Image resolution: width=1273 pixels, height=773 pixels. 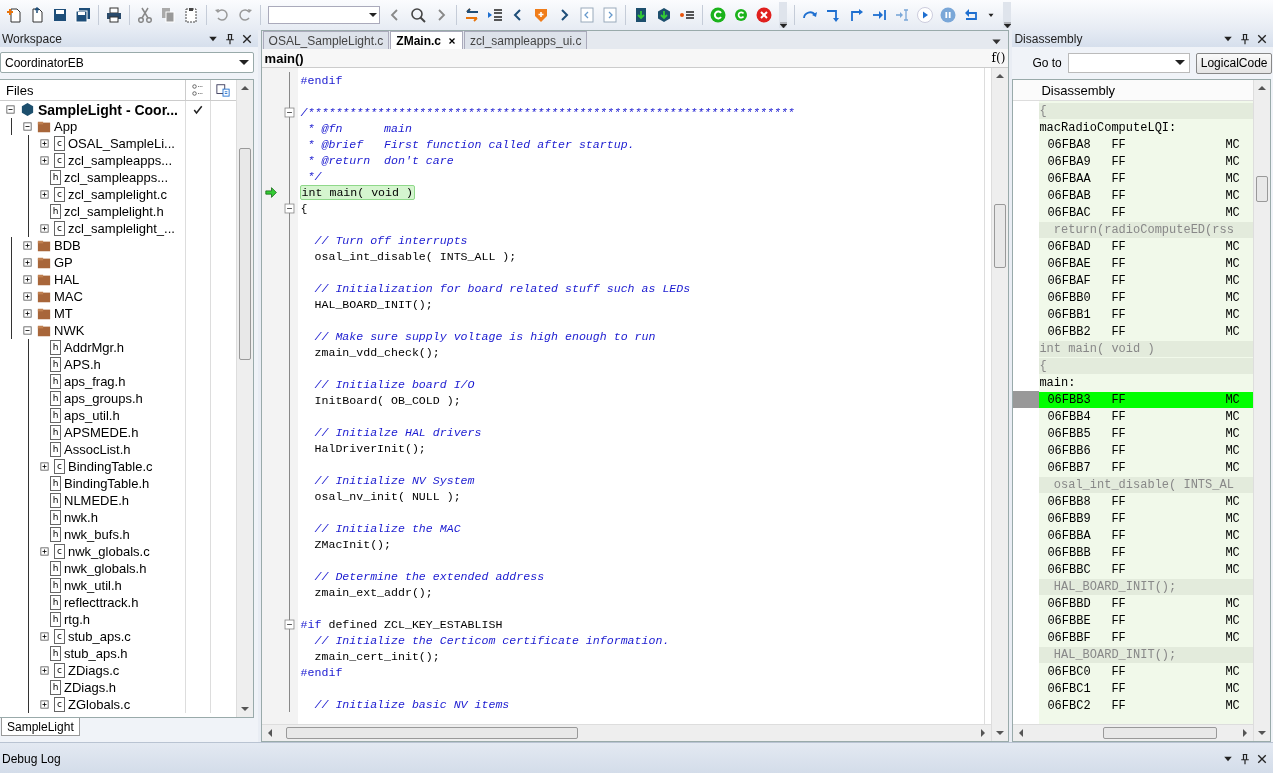 I want to click on tree-item: aps_util.h, so click(x=92, y=415).